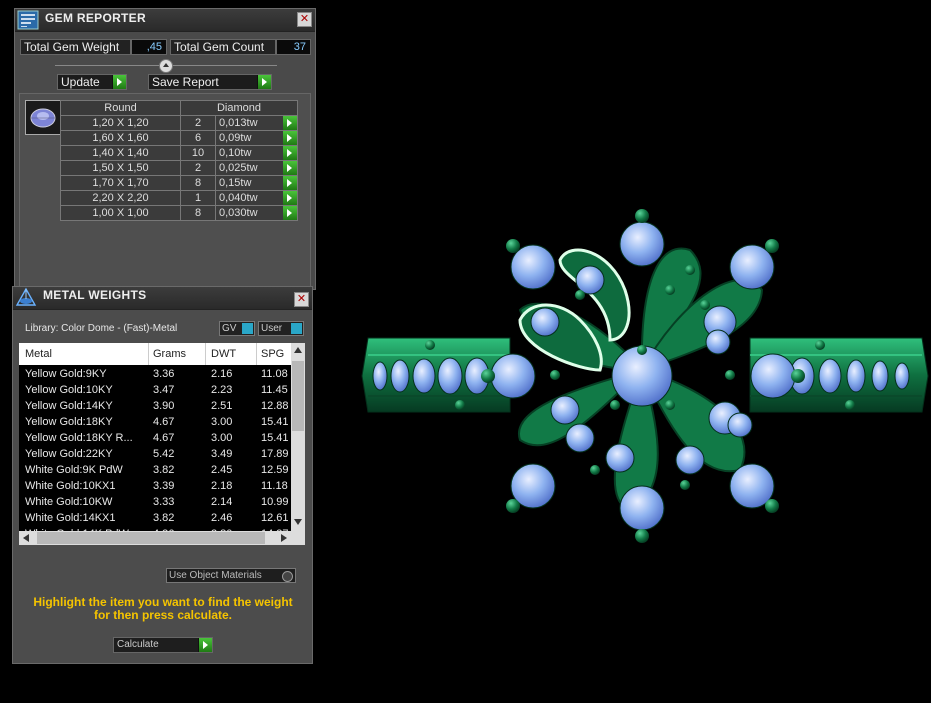  I want to click on gem-table-row: 1,70 X 1,70 8 0,15tw, so click(179, 183).